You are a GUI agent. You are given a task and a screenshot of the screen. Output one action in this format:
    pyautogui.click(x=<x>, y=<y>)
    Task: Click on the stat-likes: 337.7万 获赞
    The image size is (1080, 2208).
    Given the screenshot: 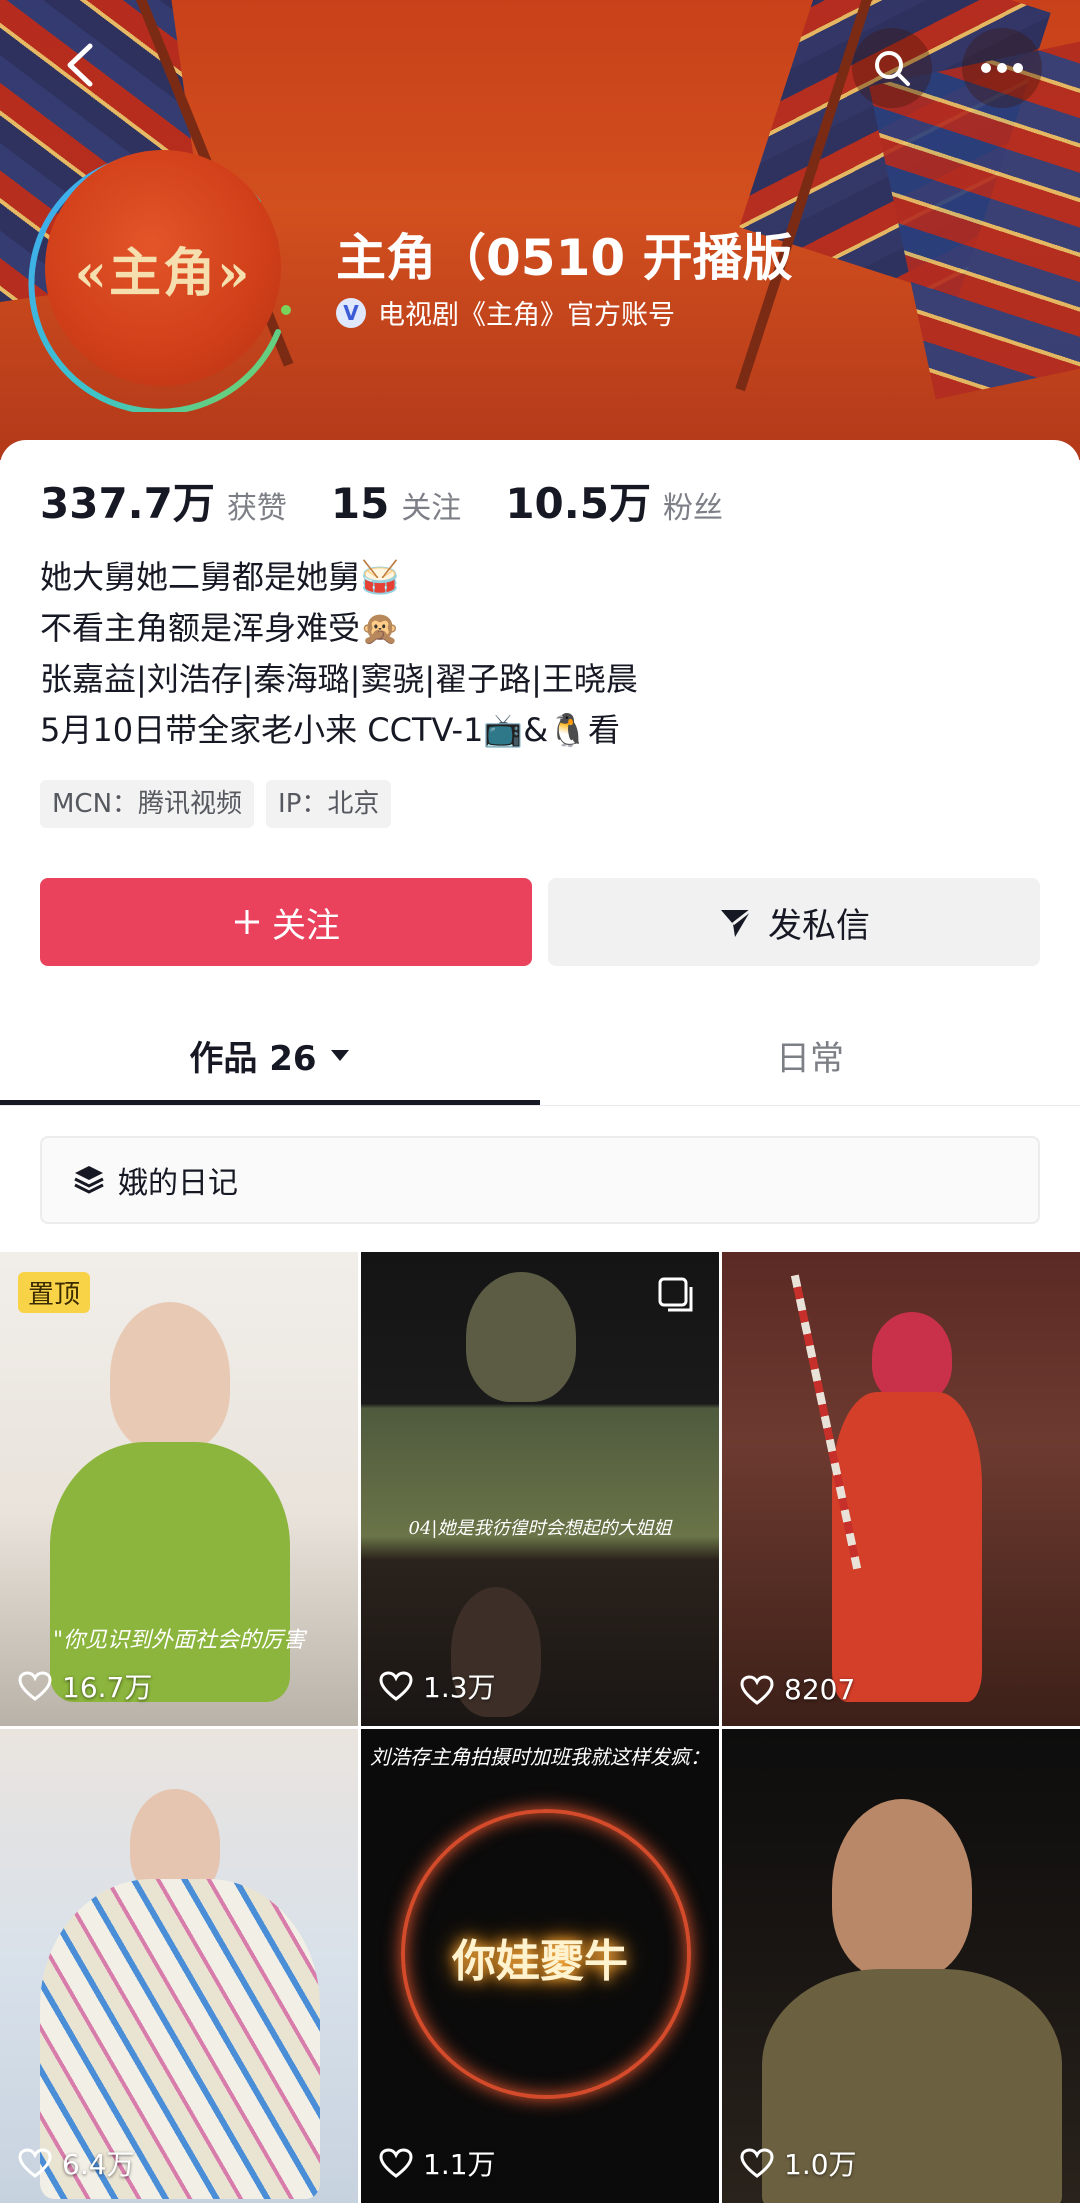 What is the action you would take?
    pyautogui.click(x=163, y=500)
    